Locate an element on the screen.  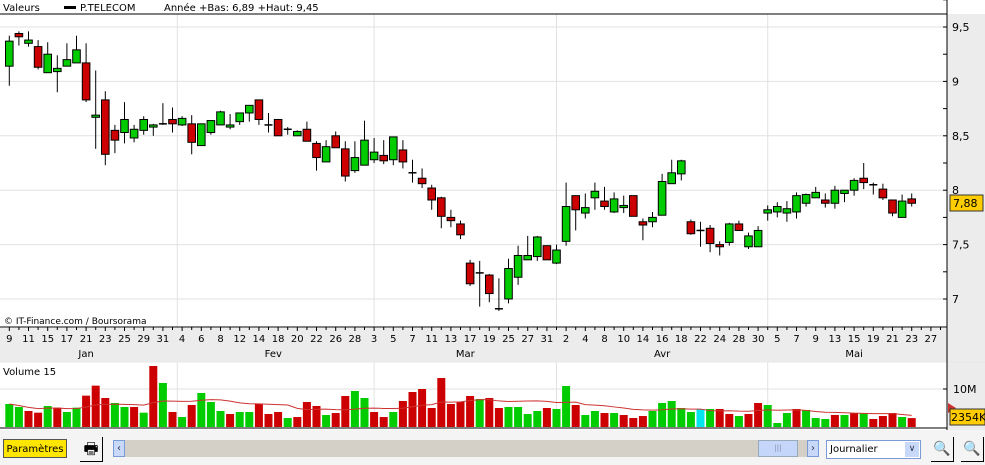
scroll-left-button: ‹ is located at coordinates (119, 448).